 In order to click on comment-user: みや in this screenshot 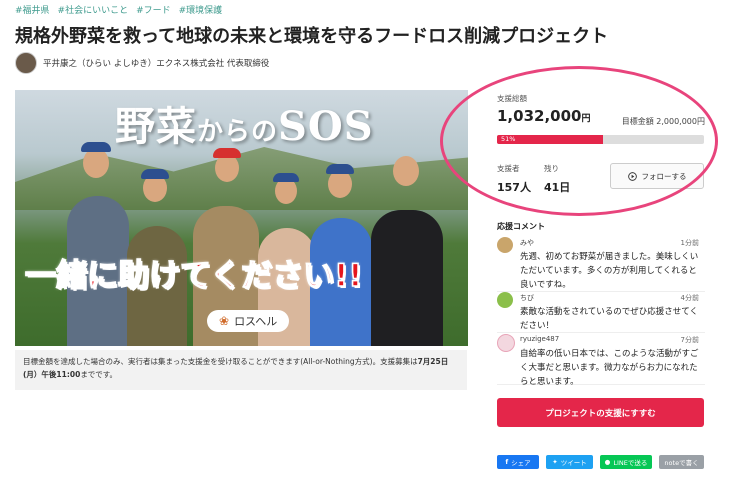, I will do `click(527, 243)`.